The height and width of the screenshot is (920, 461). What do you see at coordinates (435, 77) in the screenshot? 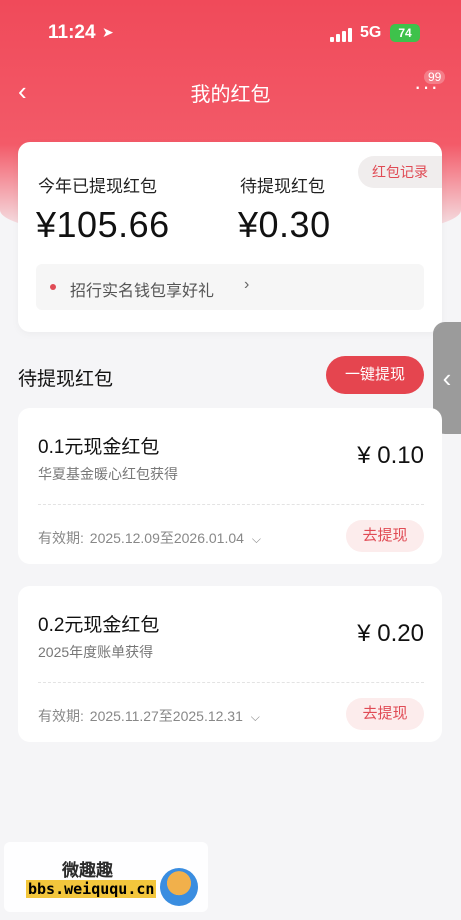
I see `notification-badge: 99` at bounding box center [435, 77].